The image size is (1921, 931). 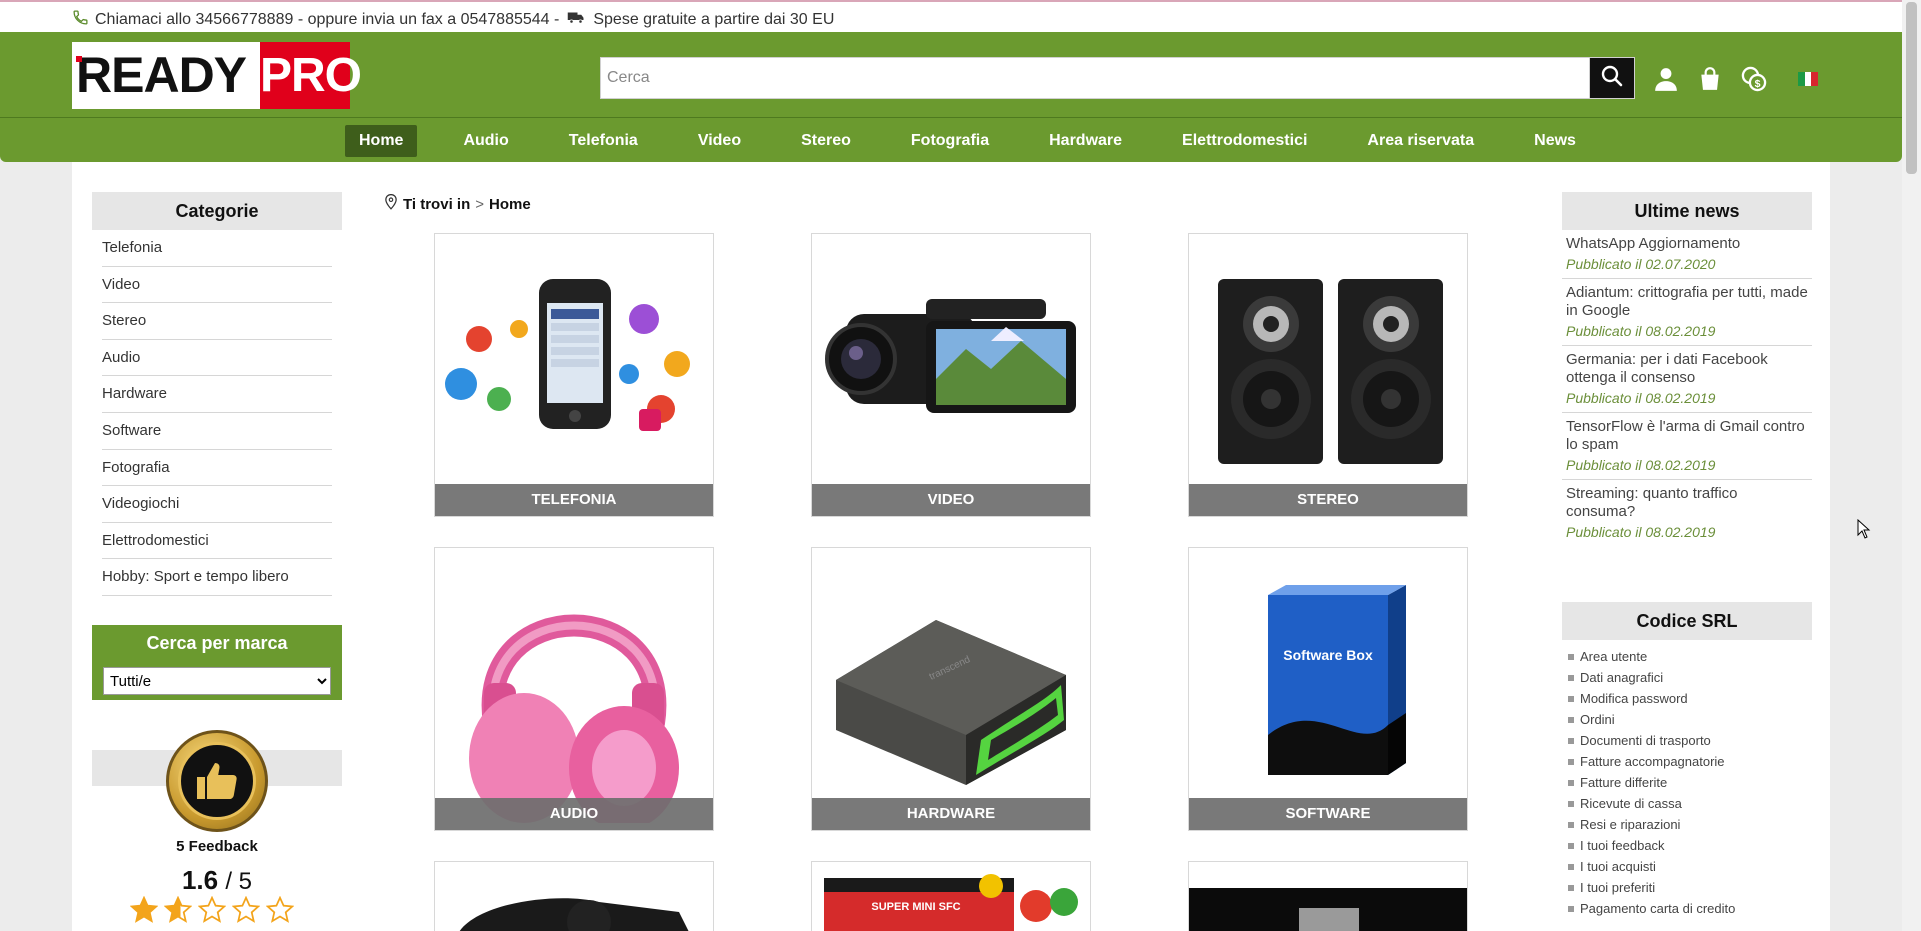 What do you see at coordinates (1687, 621) in the screenshot?
I see `account-box-title: Codice SRL` at bounding box center [1687, 621].